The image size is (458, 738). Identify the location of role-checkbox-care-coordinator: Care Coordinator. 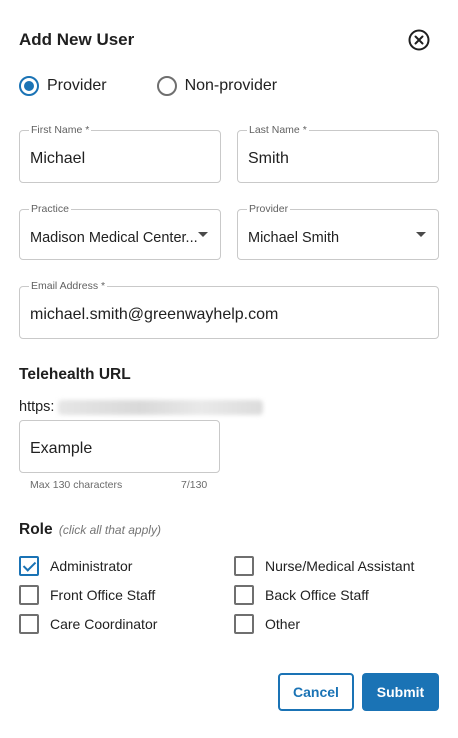
(88, 624).